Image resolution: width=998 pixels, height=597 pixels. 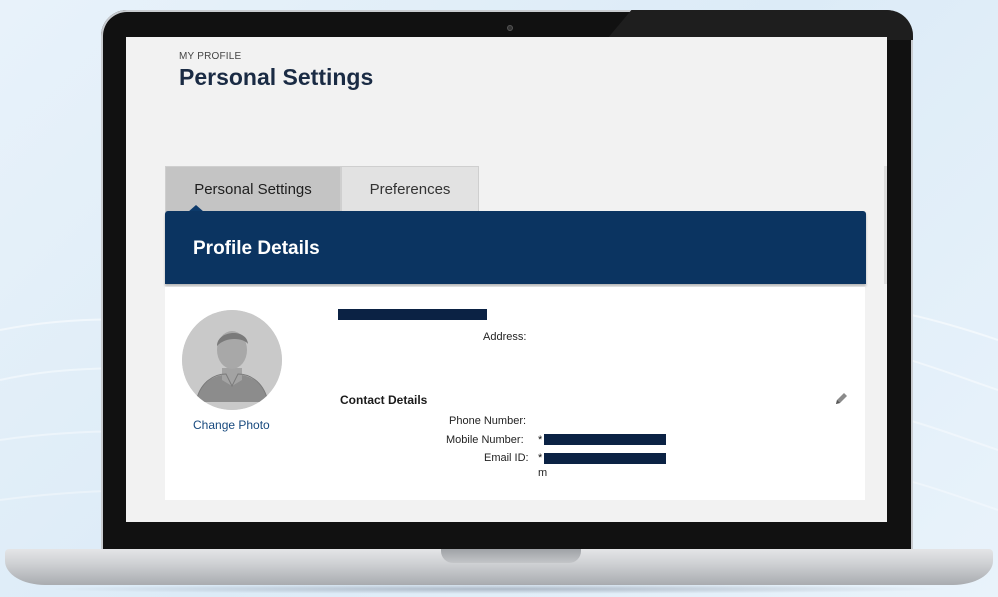 What do you see at coordinates (543, 473) in the screenshot?
I see `email-tail: m` at bounding box center [543, 473].